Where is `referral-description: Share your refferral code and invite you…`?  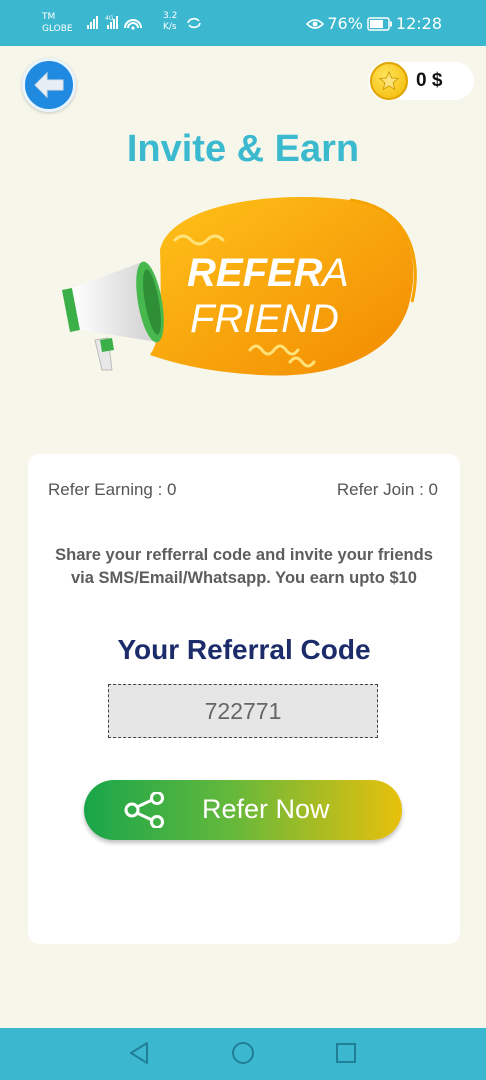
referral-description: Share your refferral code and invite you… is located at coordinates (244, 566).